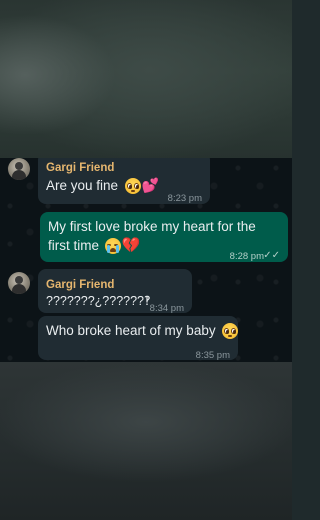 The height and width of the screenshot is (520, 320). Describe the element at coordinates (80, 168) in the screenshot. I see `sender-name: Gargi Friend` at that location.